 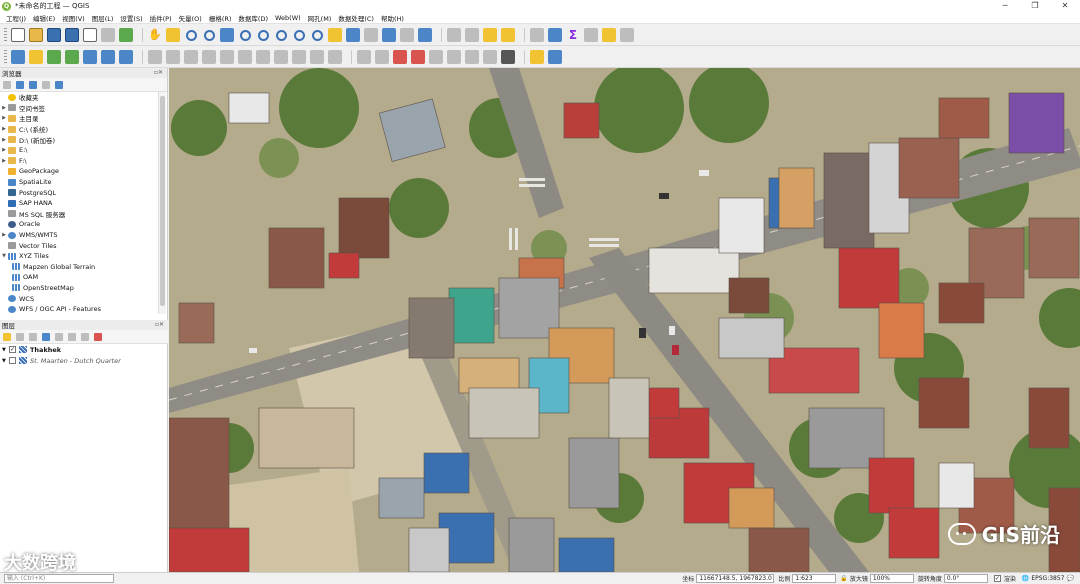 What do you see at coordinates (59, 84) in the screenshot?
I see `properties-icon` at bounding box center [59, 84].